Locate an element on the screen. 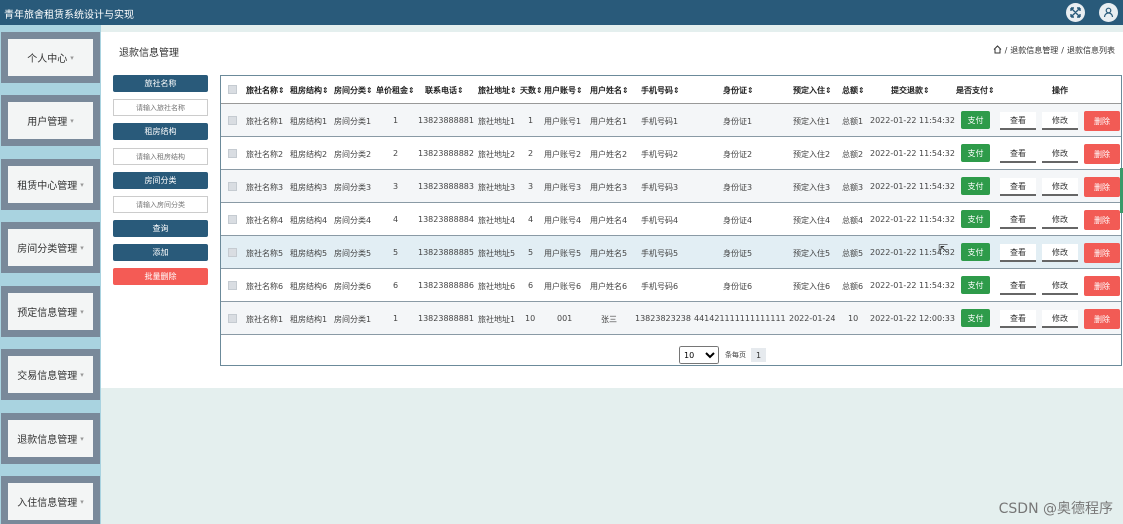  column-header: 旅社地址⇕ is located at coordinates (497, 90).